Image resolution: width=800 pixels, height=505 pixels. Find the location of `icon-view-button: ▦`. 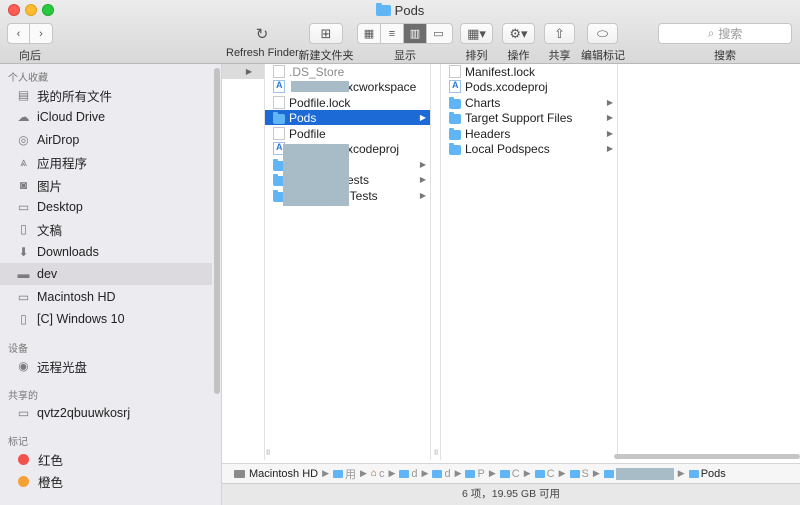

icon-view-button: ▦ is located at coordinates (369, 33).